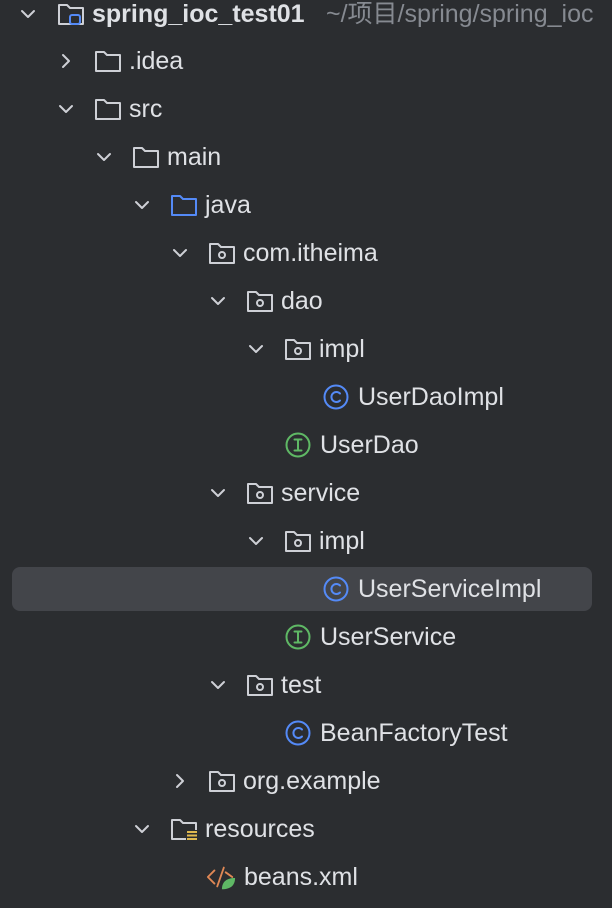  I want to click on tree-label: .idea, so click(156, 61).